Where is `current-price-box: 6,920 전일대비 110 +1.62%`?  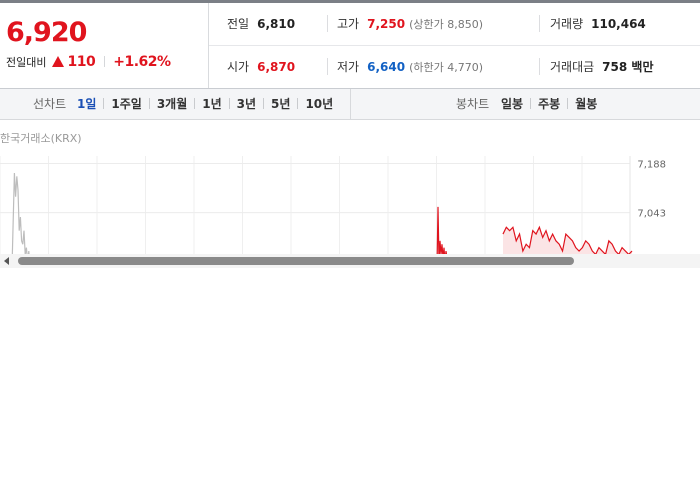 current-price-box: 6,920 전일대비 110 +1.62% is located at coordinates (104, 45).